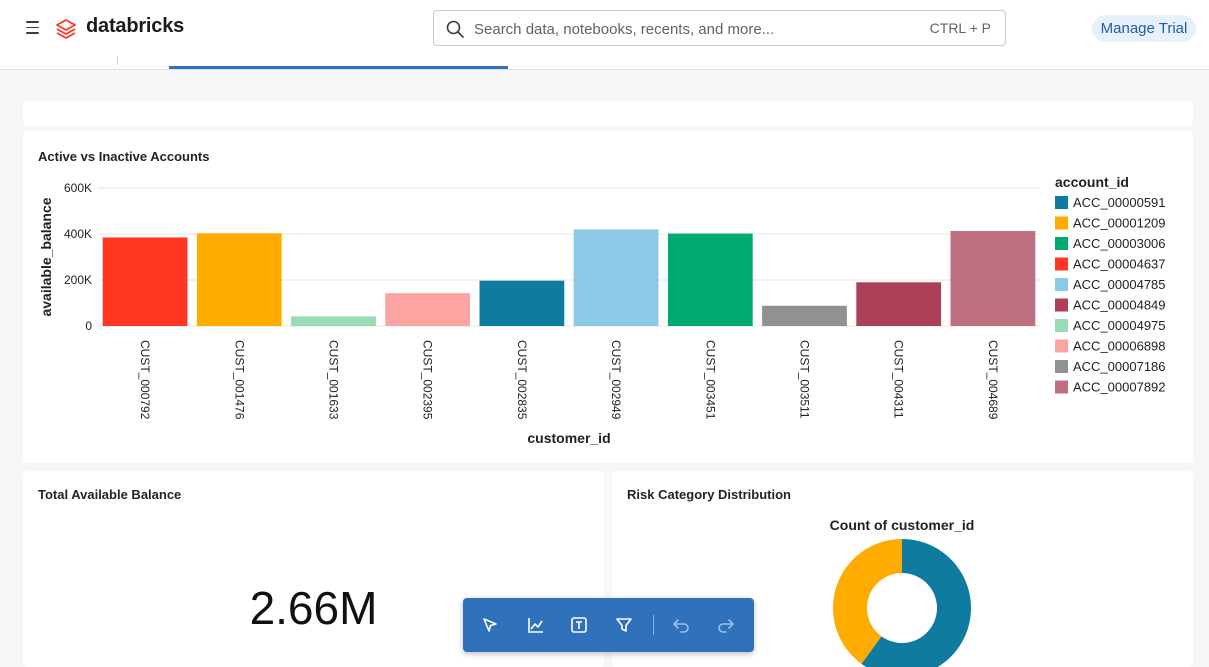 Image resolution: width=1209 pixels, height=667 pixels. What do you see at coordinates (616, 380) in the screenshot?
I see `x-tick-label: CUST_002949` at bounding box center [616, 380].